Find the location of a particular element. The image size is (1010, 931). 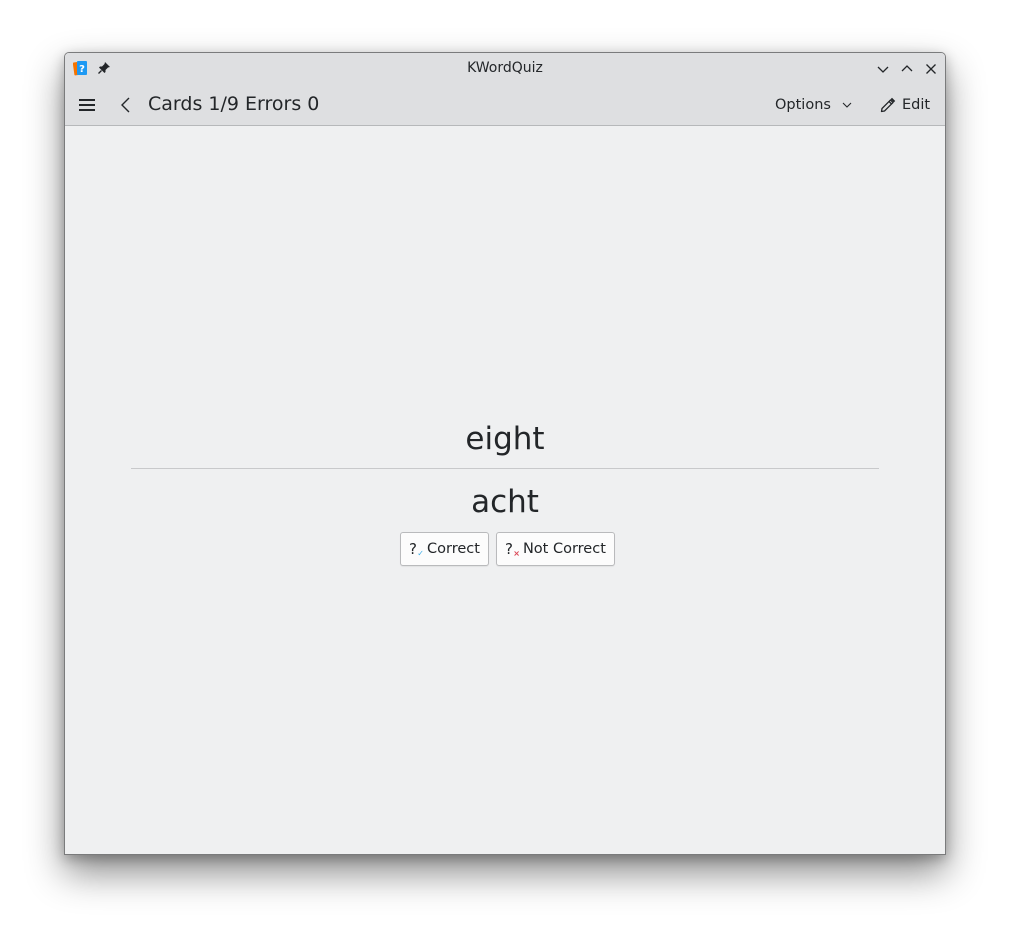

minimize-button is located at coordinates (883, 69).